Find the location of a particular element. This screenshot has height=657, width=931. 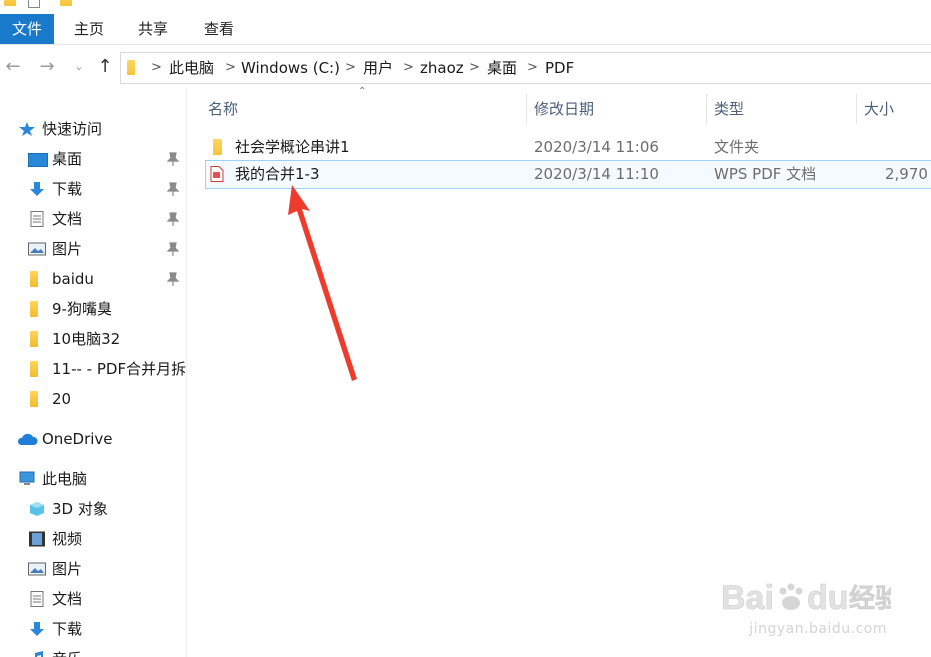

svg-text: 经验 is located at coordinates (870, 598).